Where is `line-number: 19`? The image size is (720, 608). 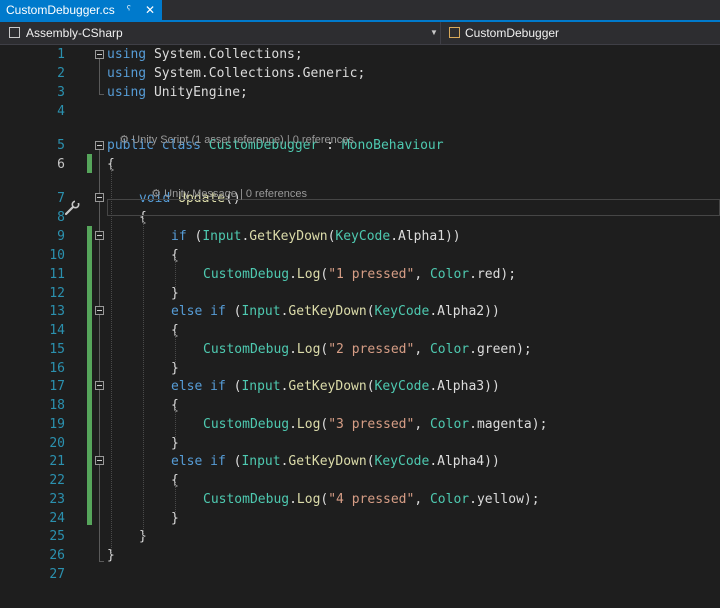
line-number: 19 is located at coordinates (57, 424).